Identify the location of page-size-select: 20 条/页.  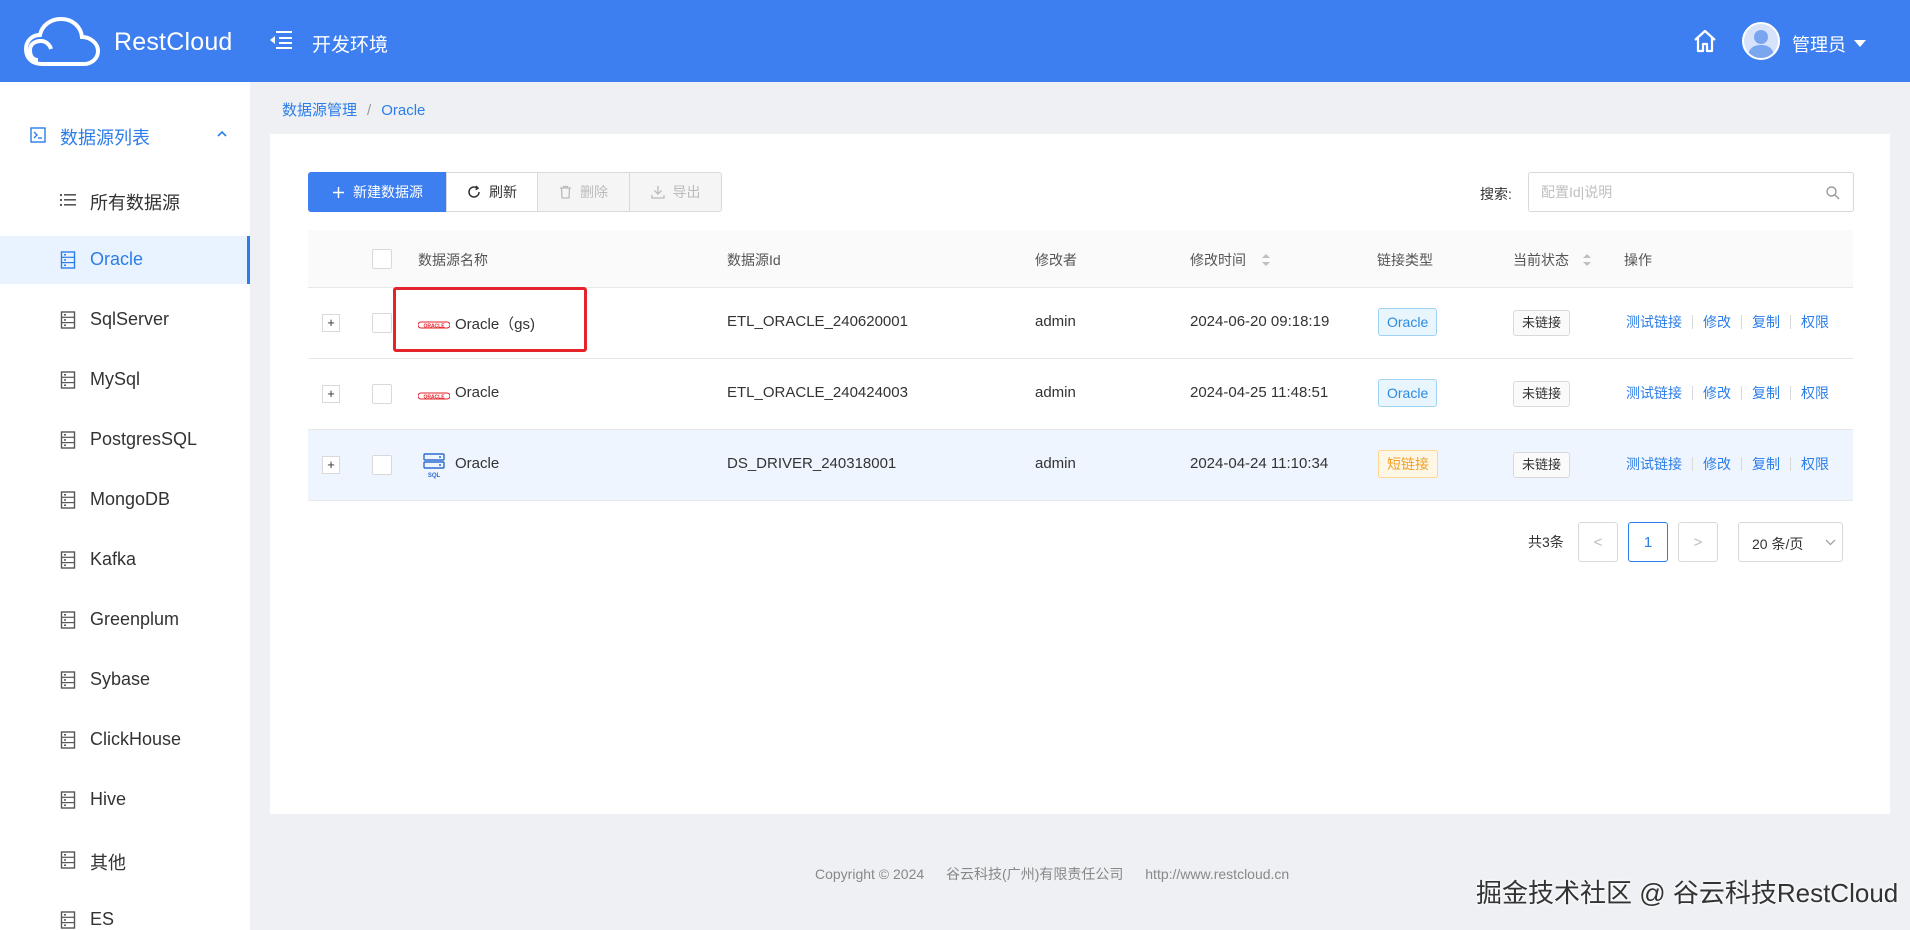
(1790, 542).